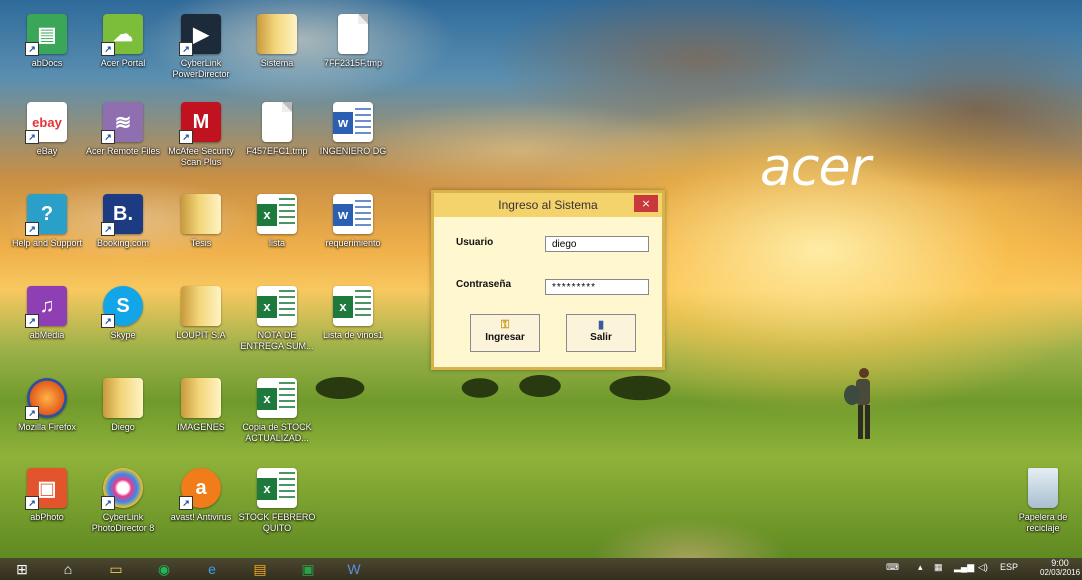 This screenshot has width=1082, height=580. I want to click on desktop-icon-imagenes: IMAGENES, so click(201, 405).